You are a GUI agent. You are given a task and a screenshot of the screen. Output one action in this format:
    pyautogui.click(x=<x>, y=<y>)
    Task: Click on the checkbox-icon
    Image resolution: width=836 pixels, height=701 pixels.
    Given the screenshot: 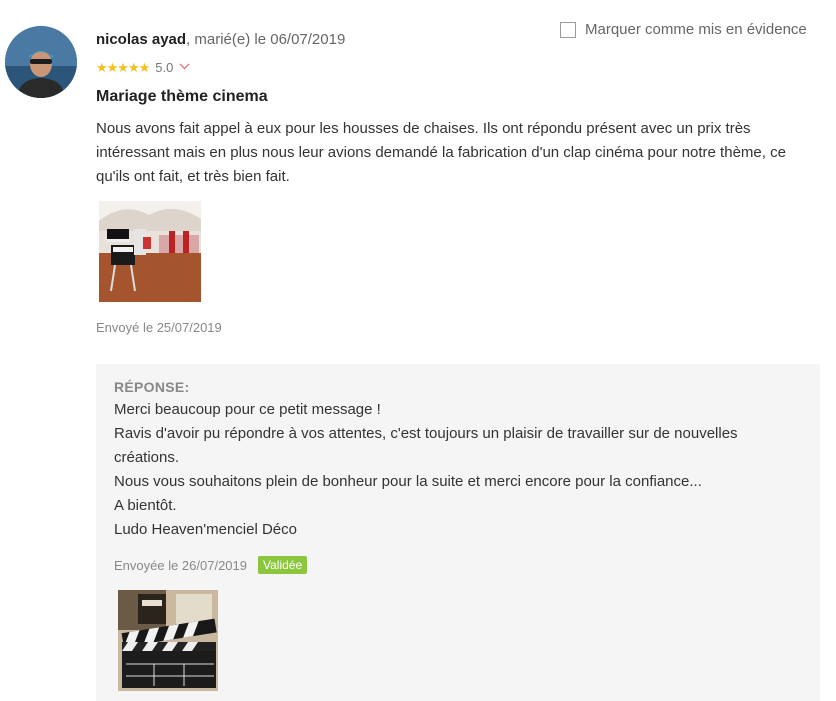 What is the action you would take?
    pyautogui.click(x=568, y=29)
    